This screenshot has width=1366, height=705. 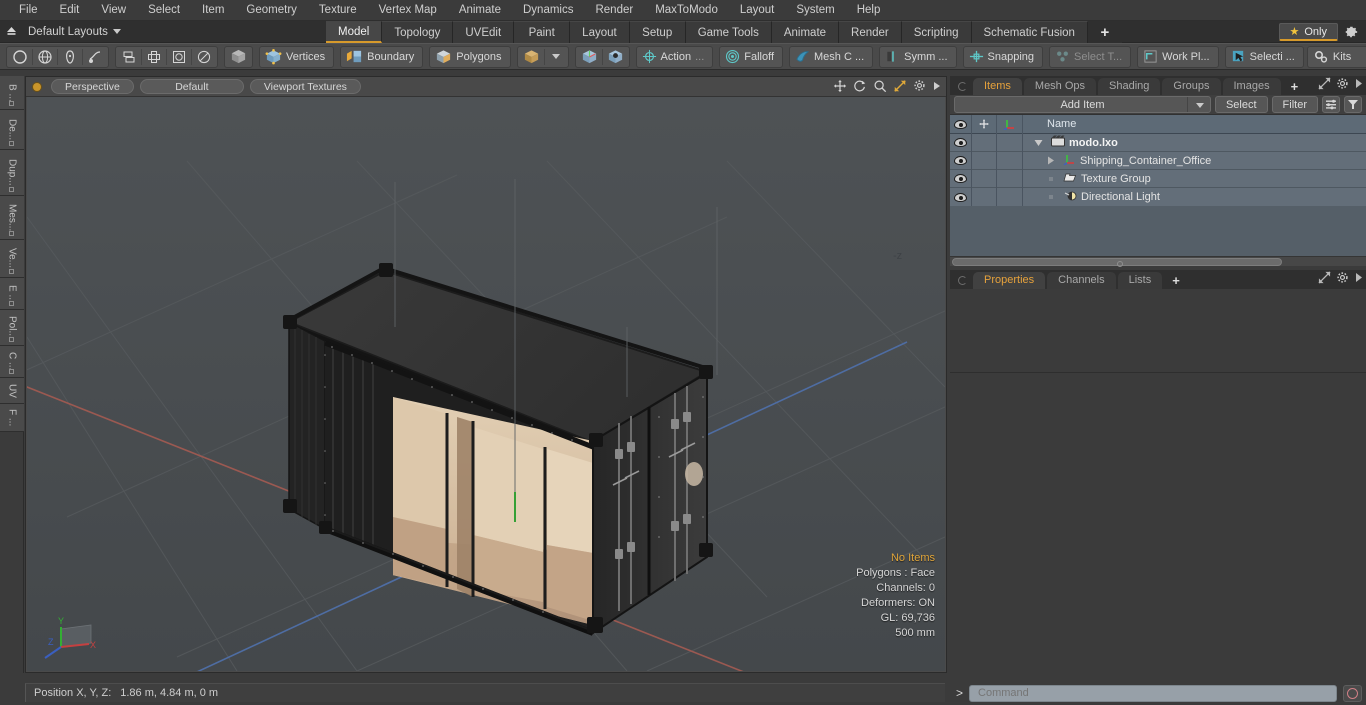 I want to click on table-row: Texture Group, so click(x=1158, y=178).